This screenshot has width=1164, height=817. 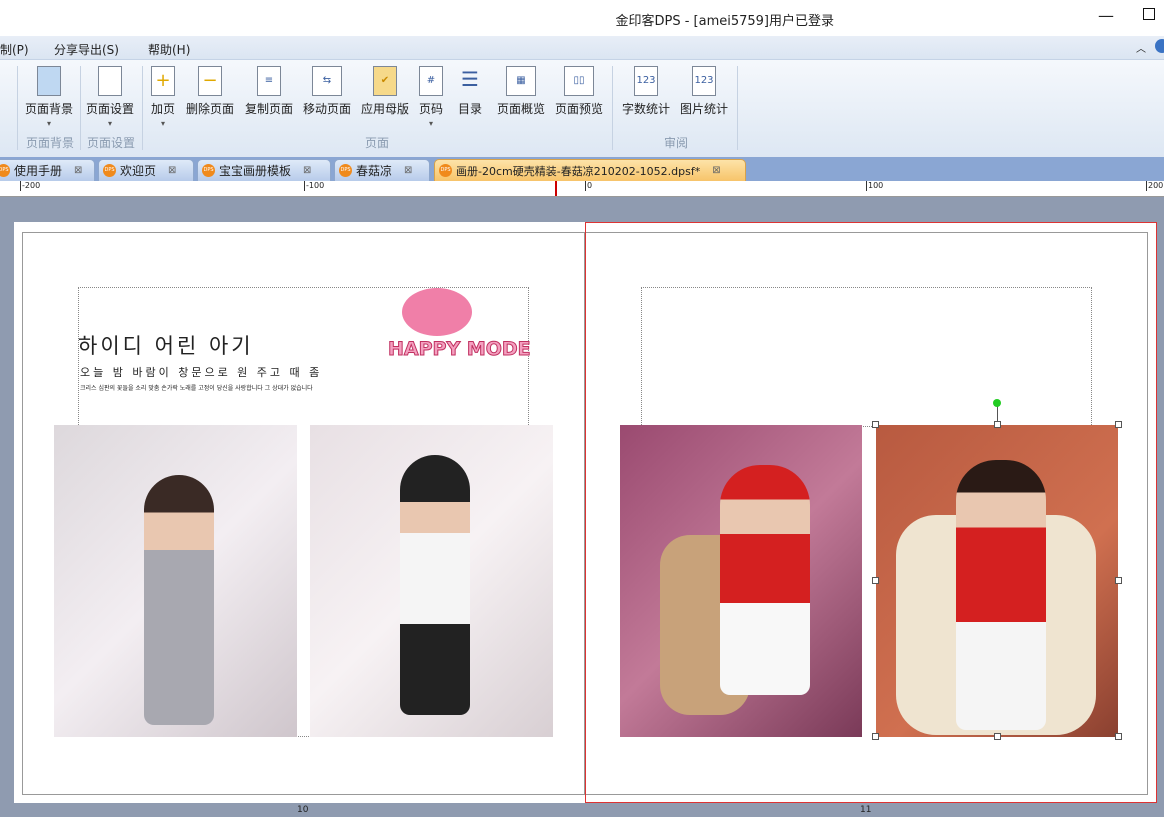 What do you see at coordinates (460, 349) in the screenshot?
I see `happy-mode-logo: HAPPY MODE` at bounding box center [460, 349].